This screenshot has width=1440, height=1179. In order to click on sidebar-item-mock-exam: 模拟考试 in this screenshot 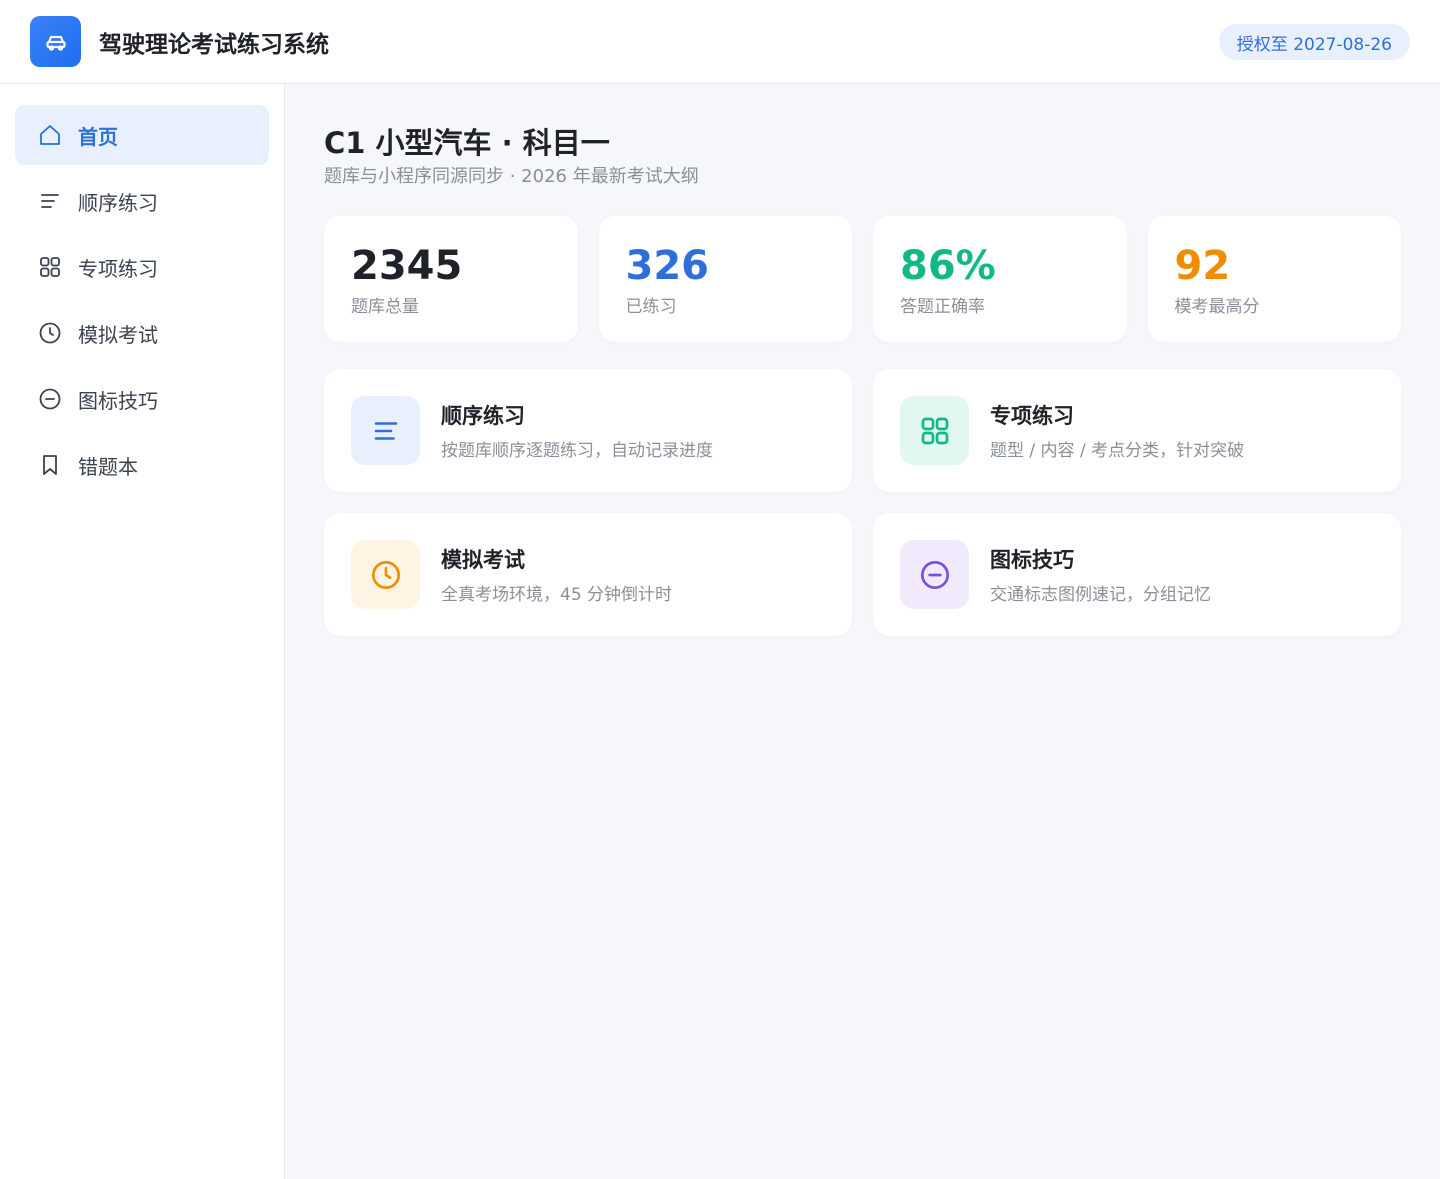, I will do `click(142, 333)`.